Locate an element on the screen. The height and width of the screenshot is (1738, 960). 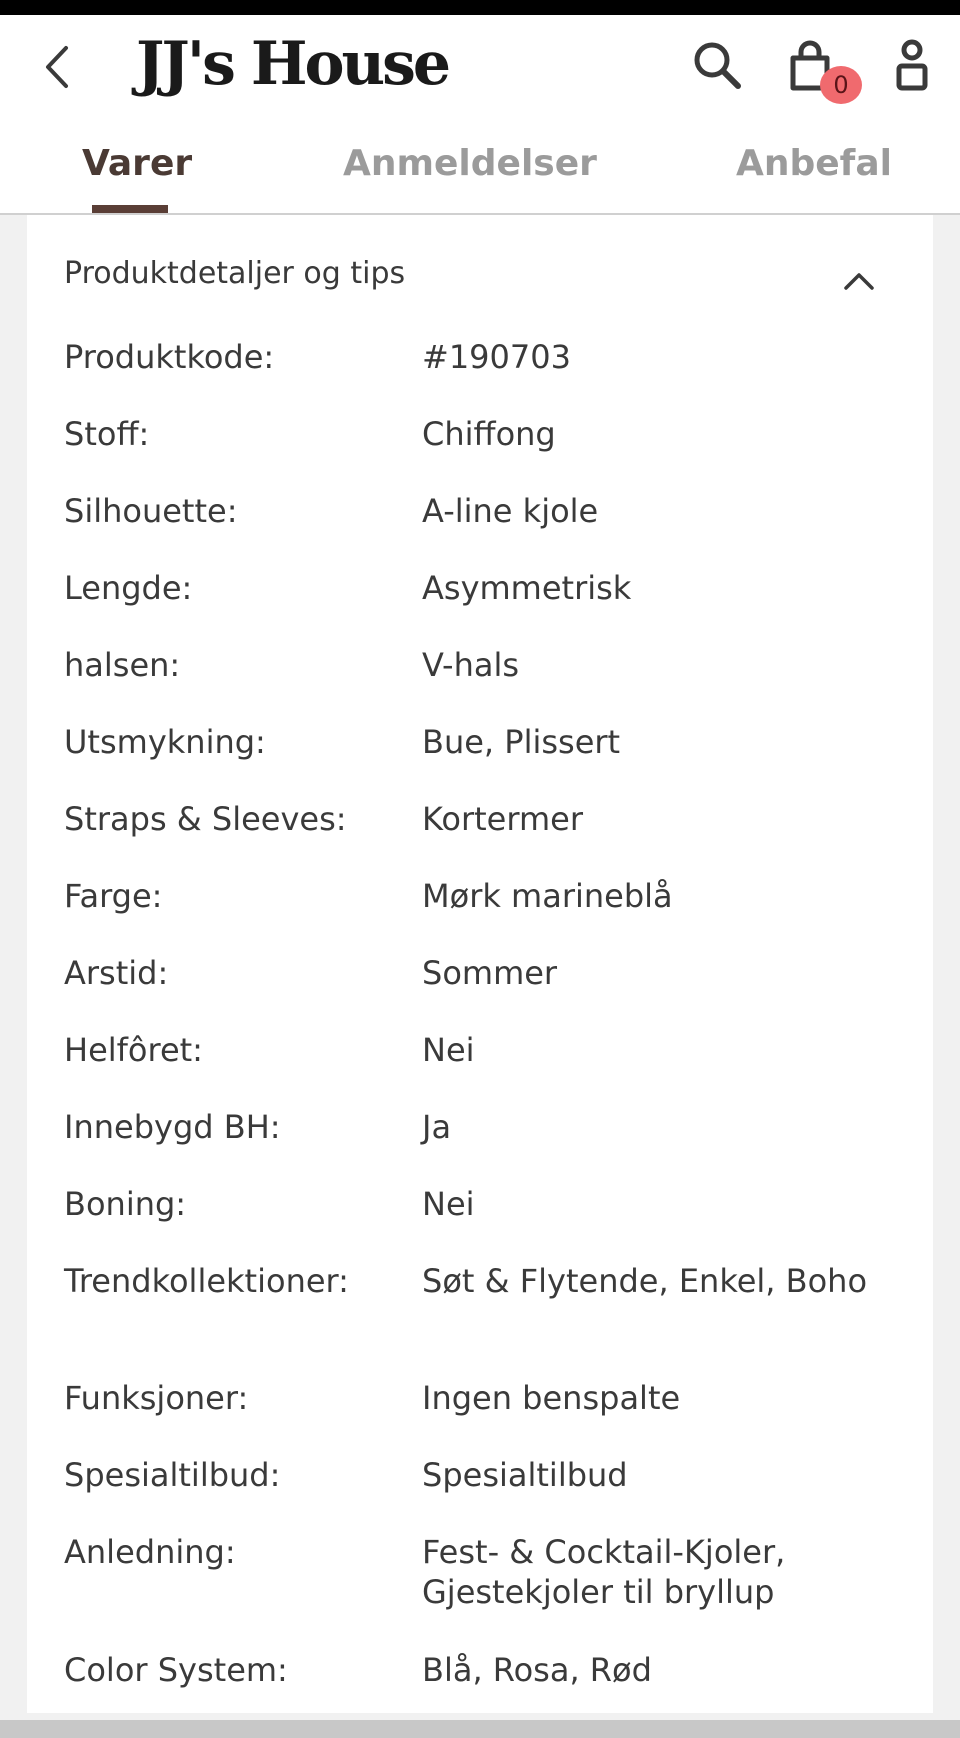
detail-value: Blå, Rosa, Rød is located at coordinates (537, 1670).